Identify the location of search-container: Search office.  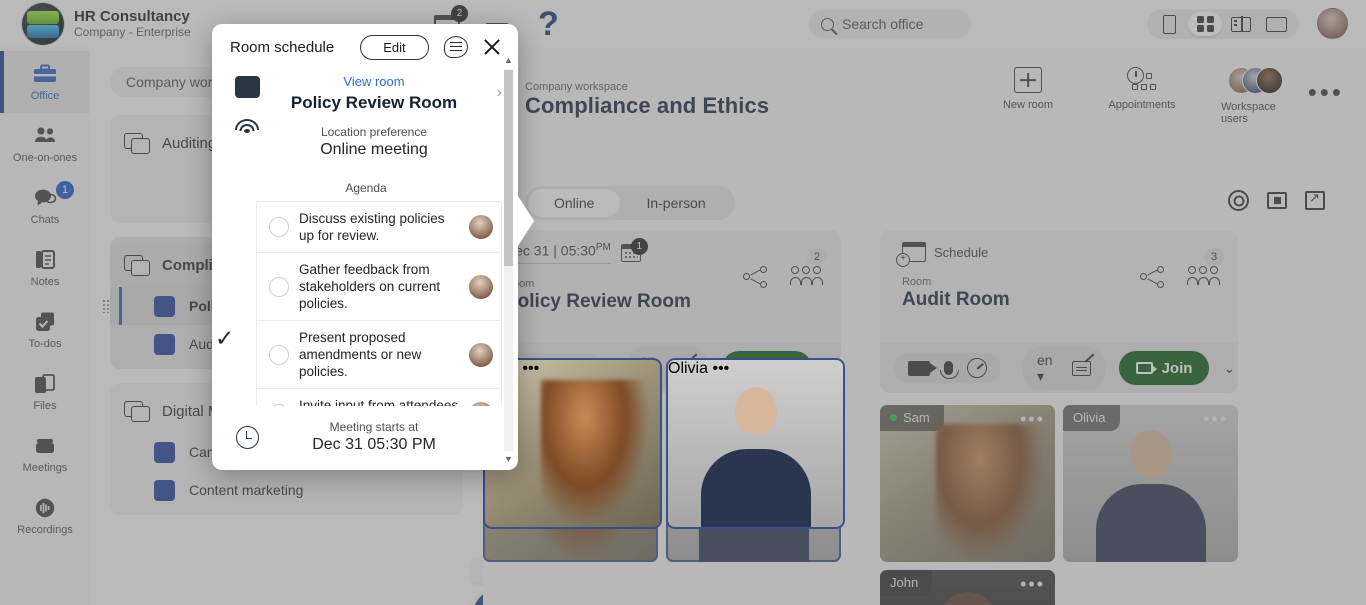
(890, 24).